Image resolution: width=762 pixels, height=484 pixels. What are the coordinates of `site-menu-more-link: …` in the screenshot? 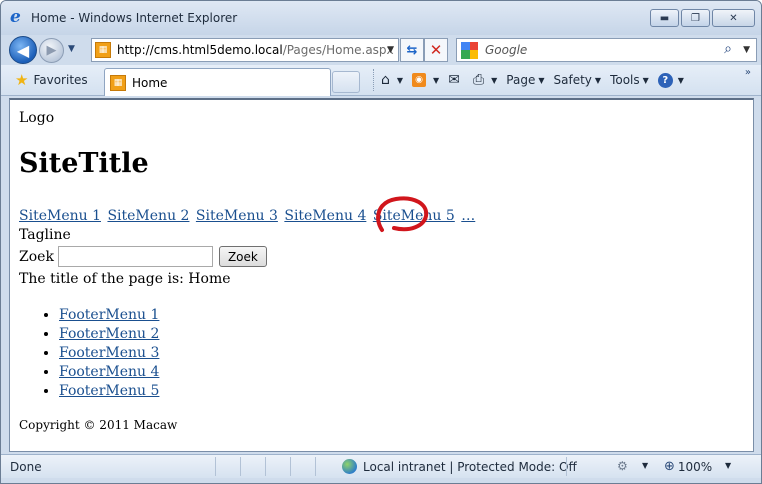 It's located at (468, 216).